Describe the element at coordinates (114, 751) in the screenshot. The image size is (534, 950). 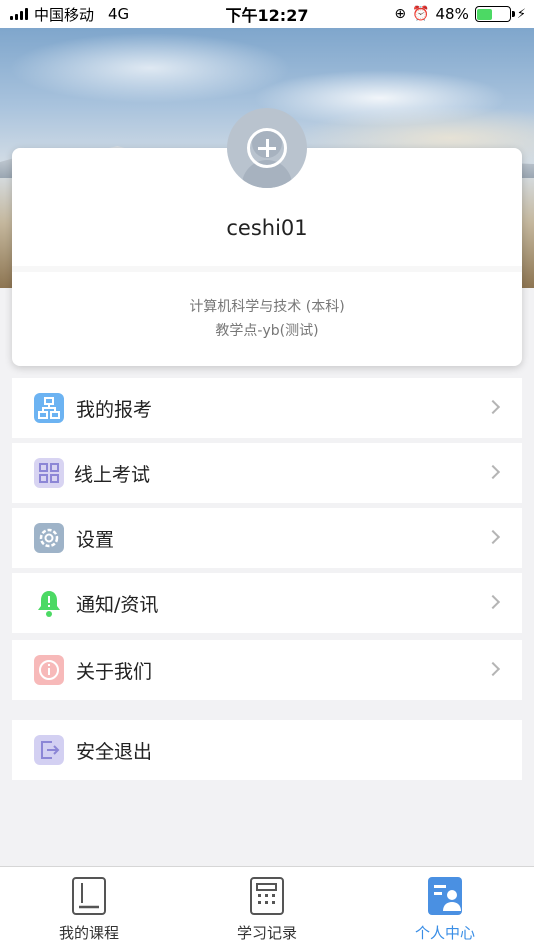
I see `logout-label: 安全退出` at that location.